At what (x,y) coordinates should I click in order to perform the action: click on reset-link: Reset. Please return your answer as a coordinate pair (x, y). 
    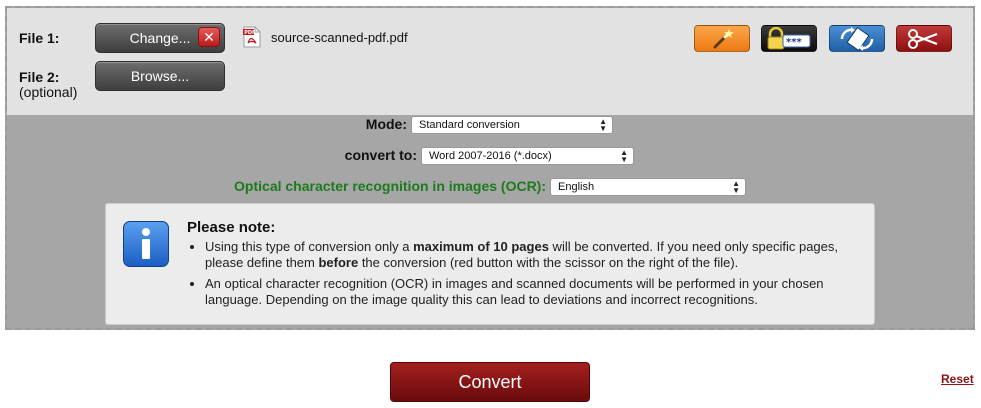
    Looking at the image, I should click on (957, 379).